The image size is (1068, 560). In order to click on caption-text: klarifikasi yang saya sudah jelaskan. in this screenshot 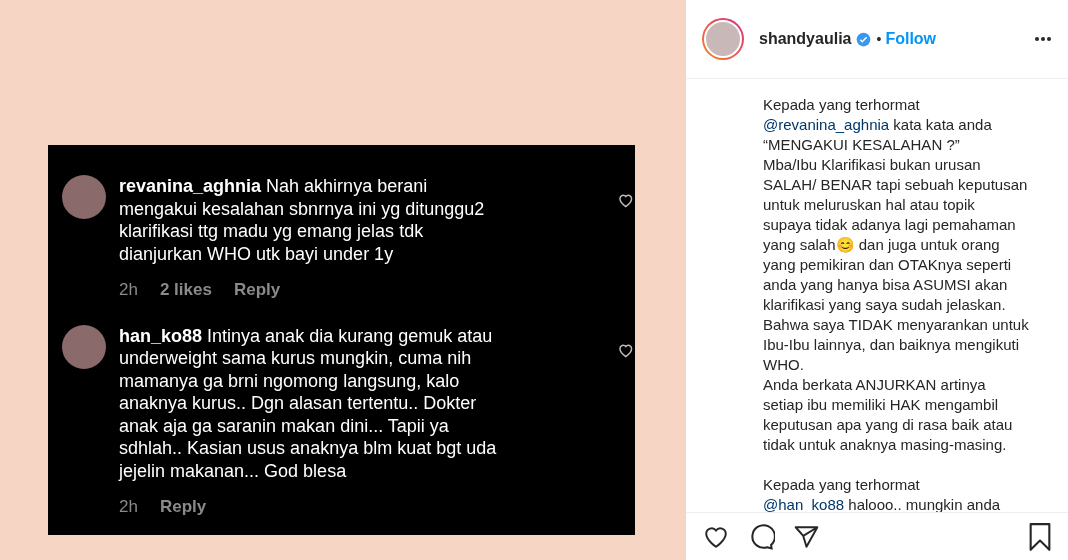, I will do `click(885, 305)`.